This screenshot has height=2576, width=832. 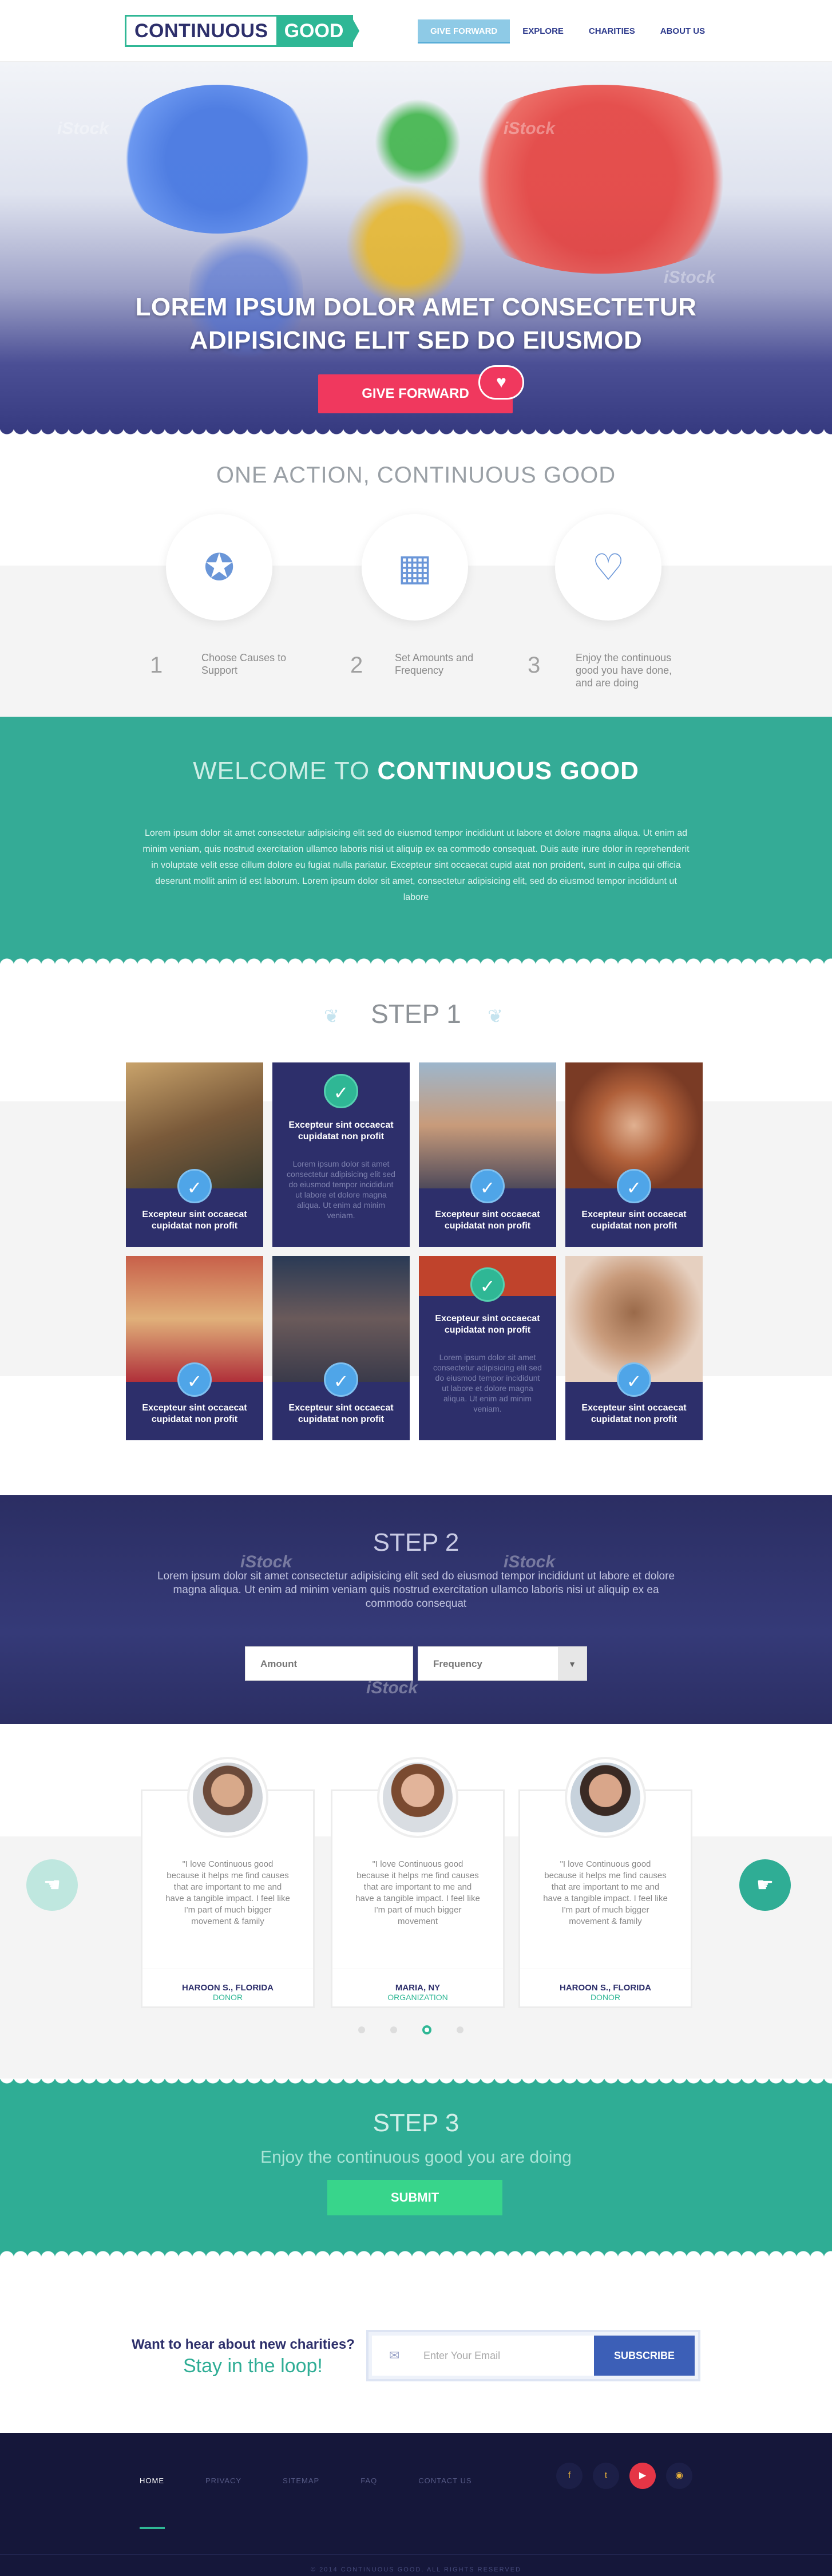 What do you see at coordinates (318, 31) in the screenshot?
I see `logo-text-right: GOOD` at bounding box center [318, 31].